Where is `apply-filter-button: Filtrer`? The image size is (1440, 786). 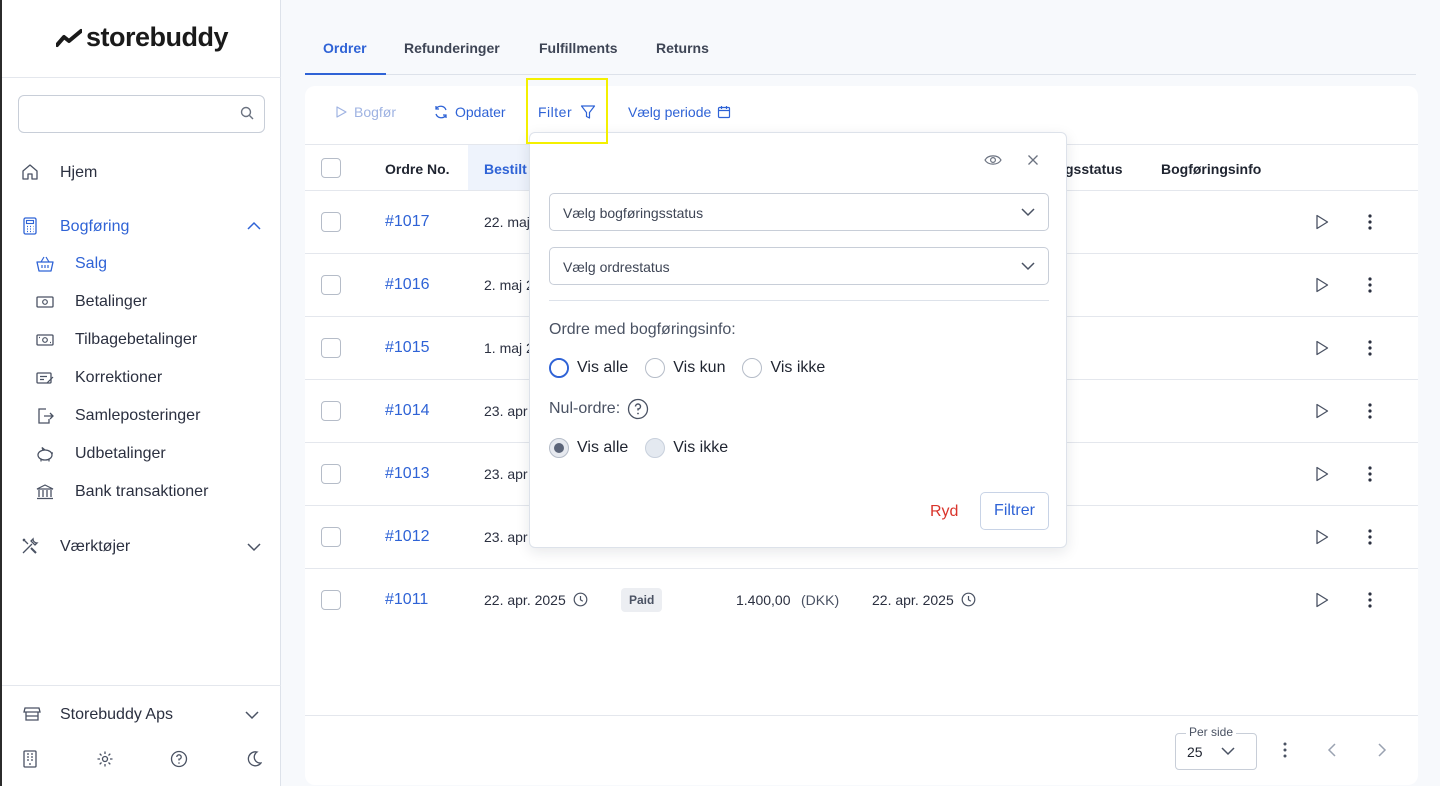 apply-filter-button: Filtrer is located at coordinates (1014, 511).